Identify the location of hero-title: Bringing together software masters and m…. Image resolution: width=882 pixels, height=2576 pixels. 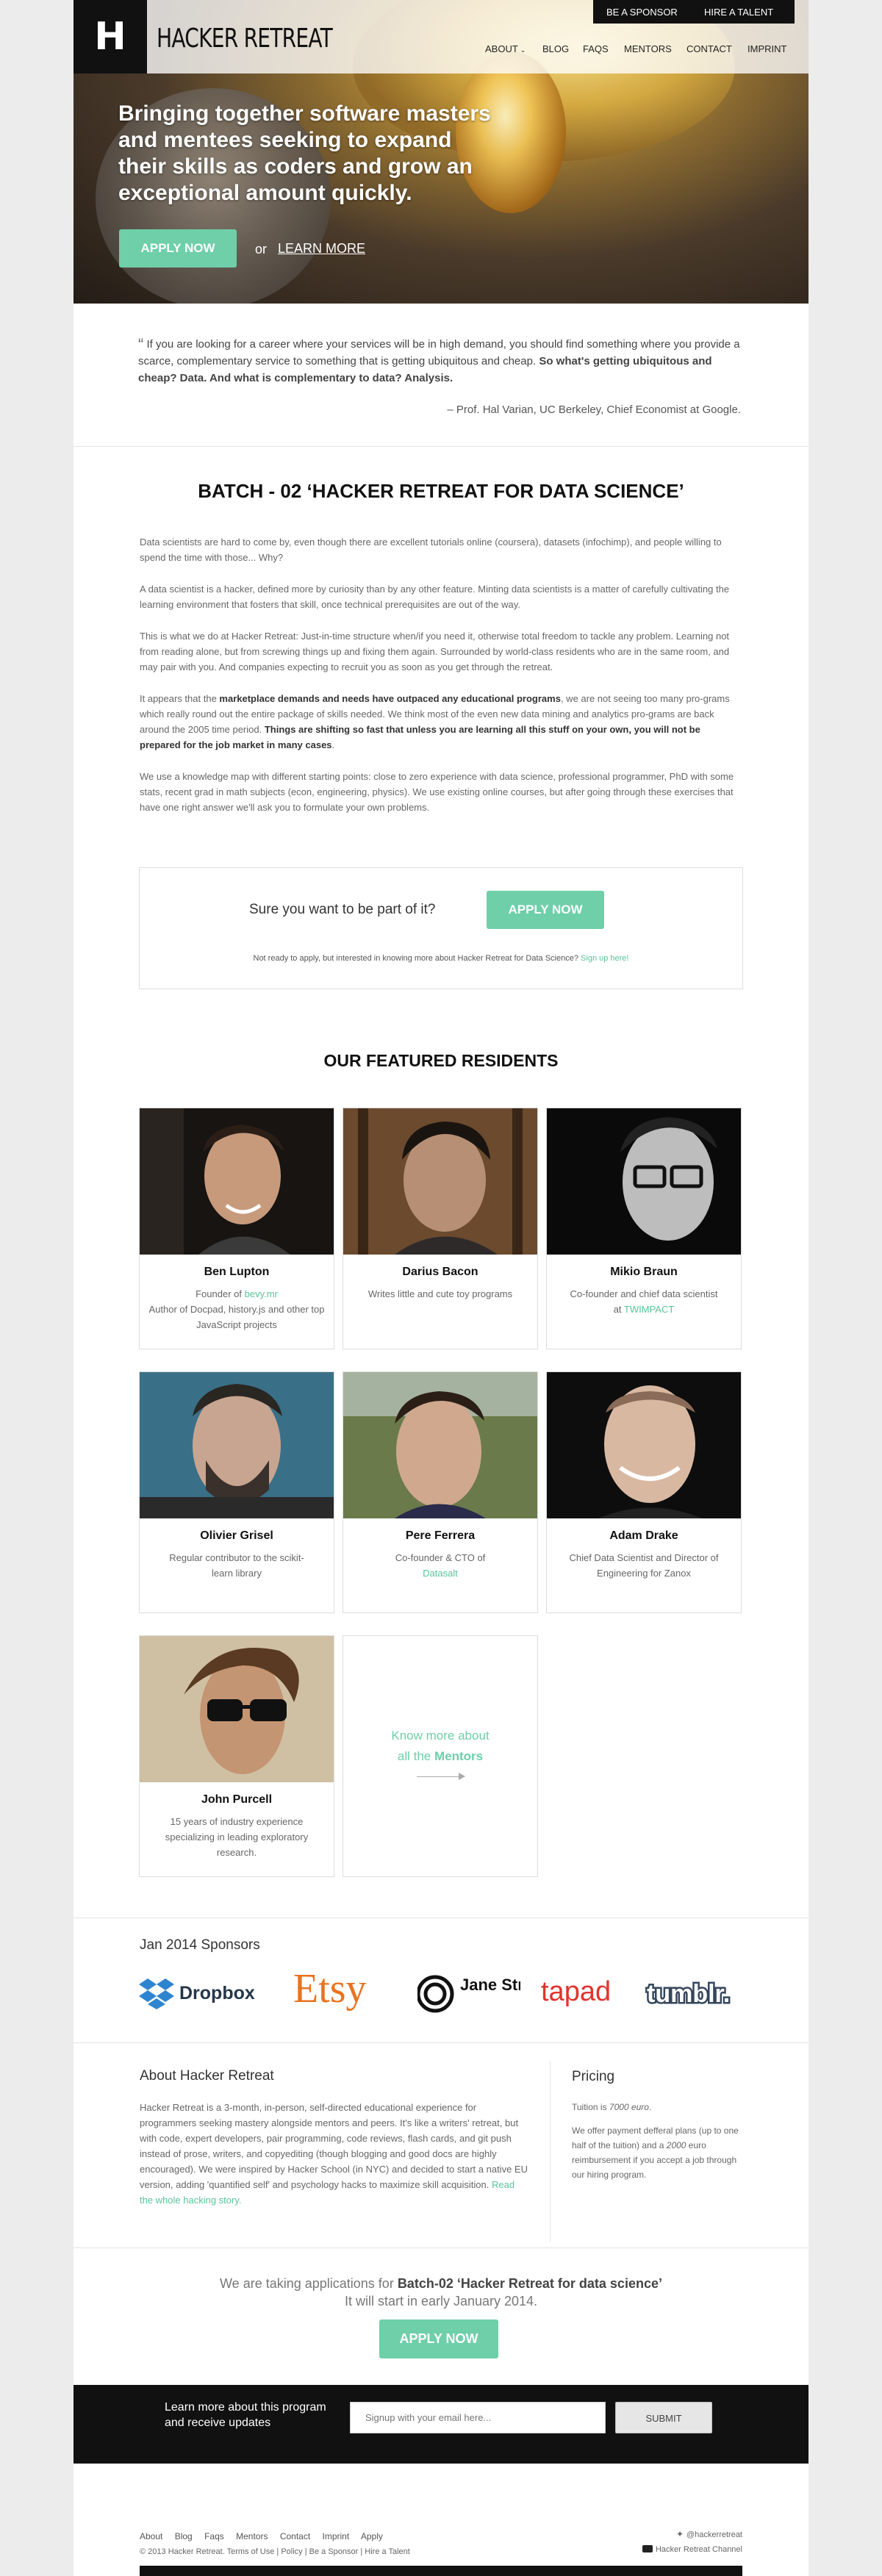
(304, 153).